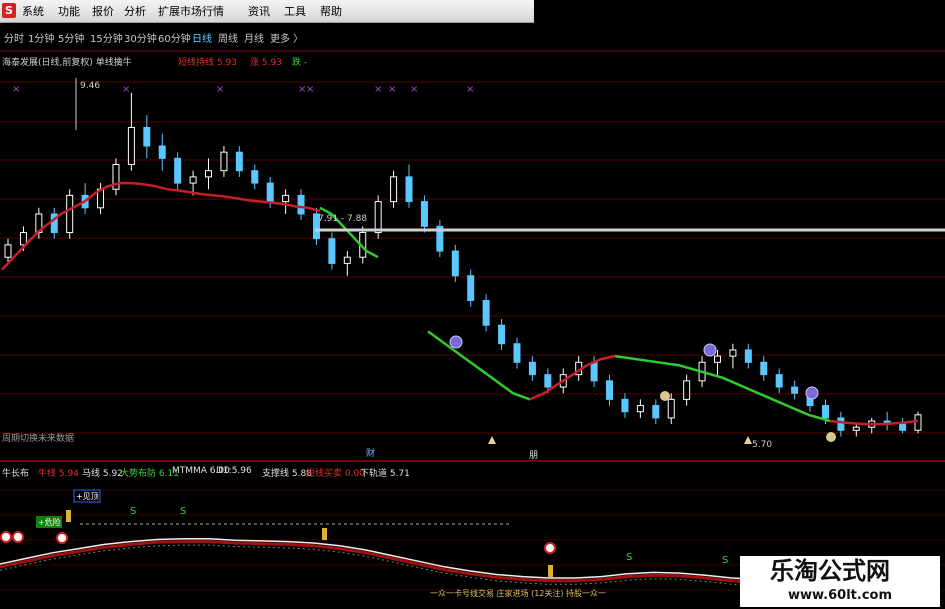 The image size is (945, 609). Describe the element at coordinates (38, 438) in the screenshot. I see `future-data-note: 周期切换未来数据` at that location.